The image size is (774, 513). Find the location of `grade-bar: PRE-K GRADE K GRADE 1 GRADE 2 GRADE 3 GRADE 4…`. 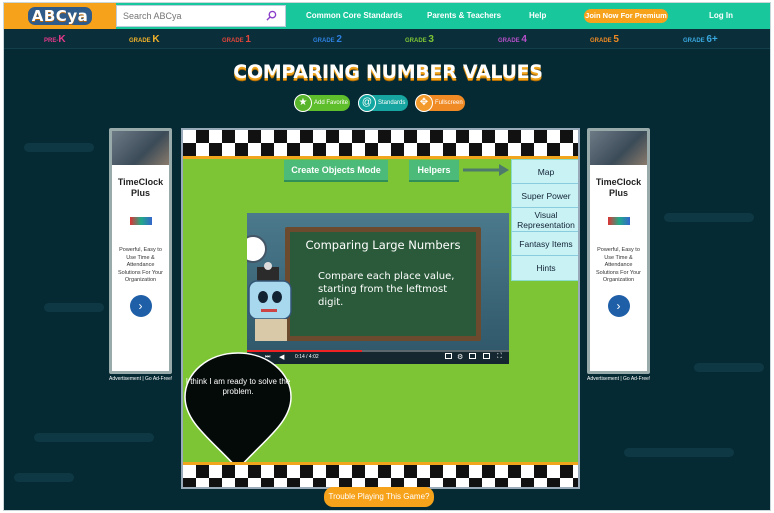

grade-bar: PRE-K GRADE K GRADE 1 GRADE 2 GRADE 3 GRADE 4… is located at coordinates (387, 39).